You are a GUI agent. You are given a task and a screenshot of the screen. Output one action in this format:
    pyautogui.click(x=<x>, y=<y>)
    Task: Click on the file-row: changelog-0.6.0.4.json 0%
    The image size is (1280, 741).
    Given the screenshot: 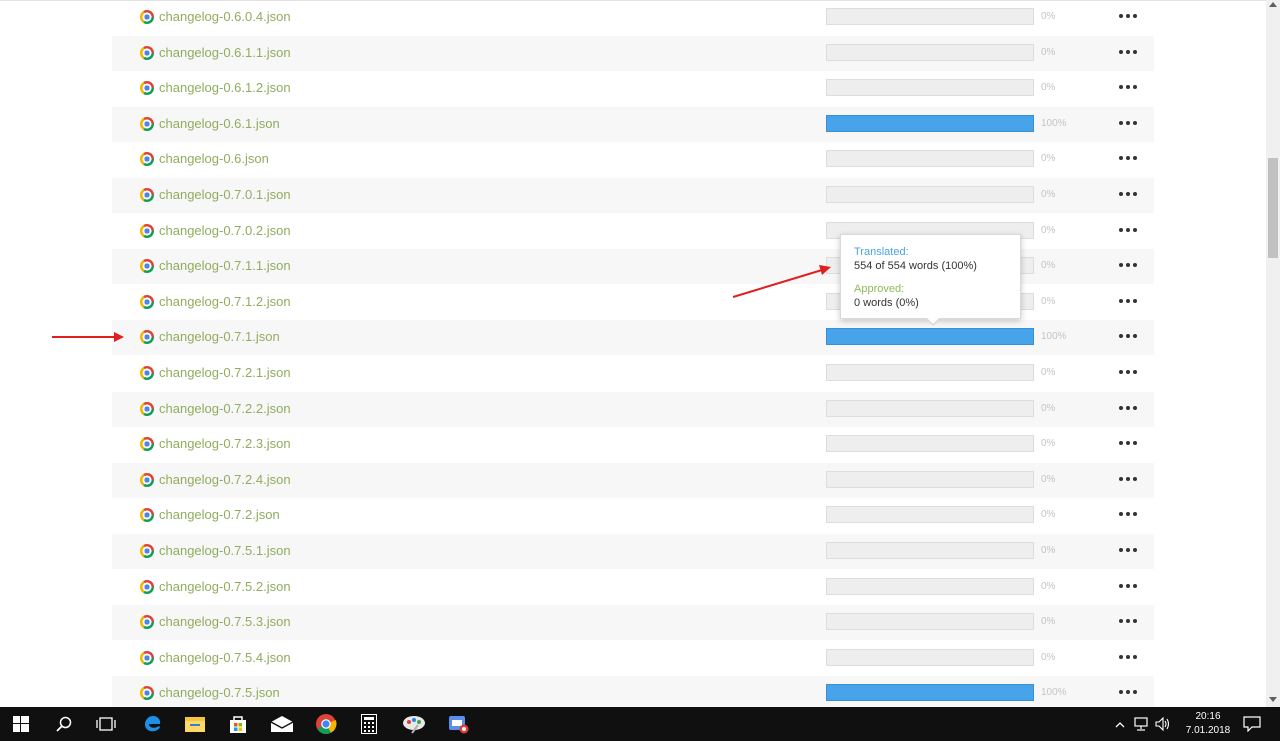 What is the action you would take?
    pyautogui.click(x=633, y=17)
    